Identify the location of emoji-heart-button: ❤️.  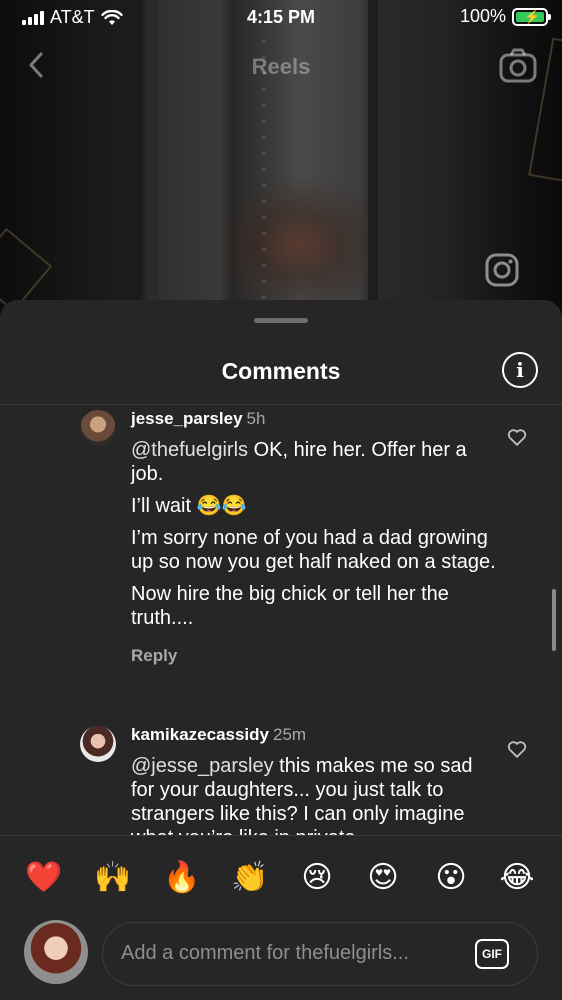
(44, 878).